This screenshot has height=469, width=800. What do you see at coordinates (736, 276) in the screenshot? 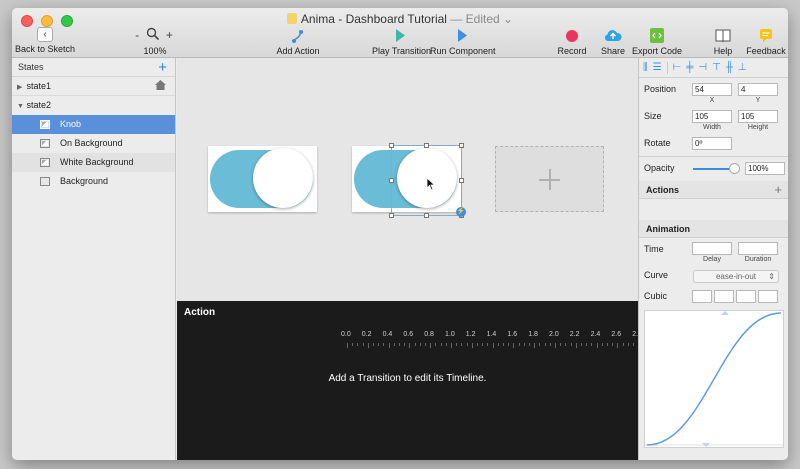
I see `curve-select: ease-in-out ⇕` at bounding box center [736, 276].